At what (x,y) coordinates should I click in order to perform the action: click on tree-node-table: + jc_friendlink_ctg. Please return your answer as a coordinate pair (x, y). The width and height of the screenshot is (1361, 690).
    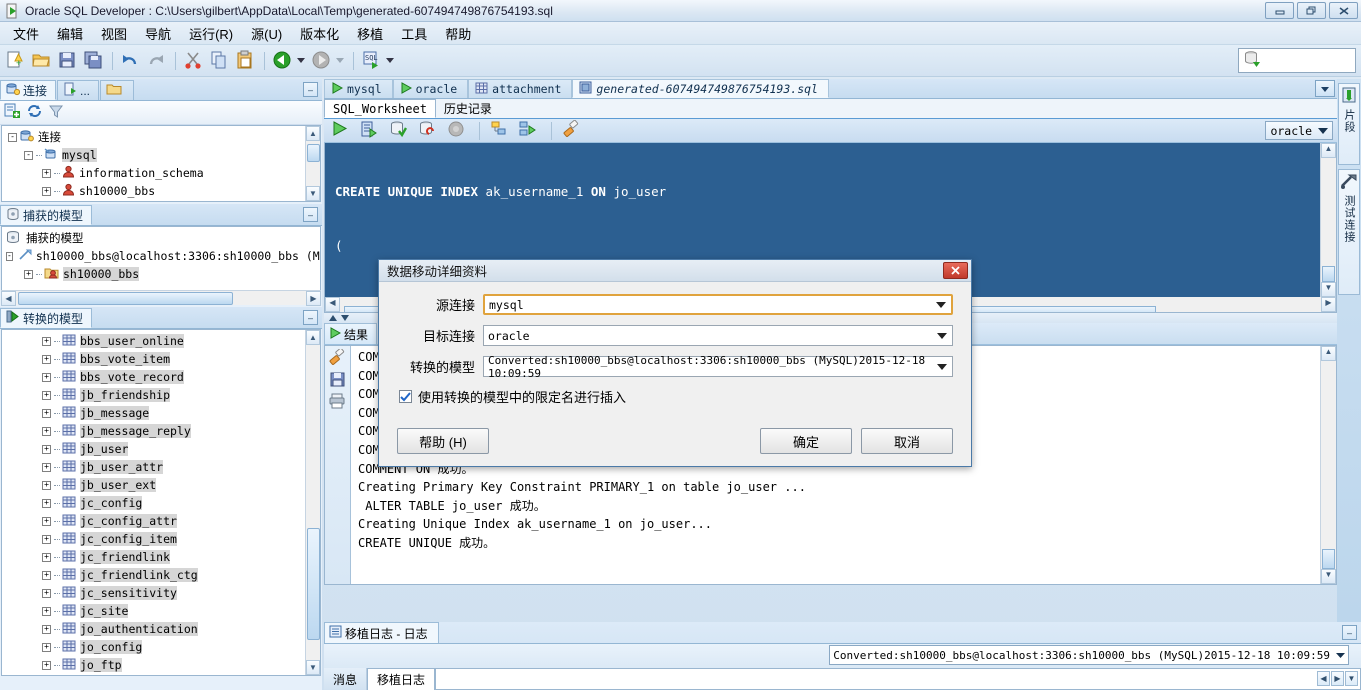
    Looking at the image, I should click on (153, 575).